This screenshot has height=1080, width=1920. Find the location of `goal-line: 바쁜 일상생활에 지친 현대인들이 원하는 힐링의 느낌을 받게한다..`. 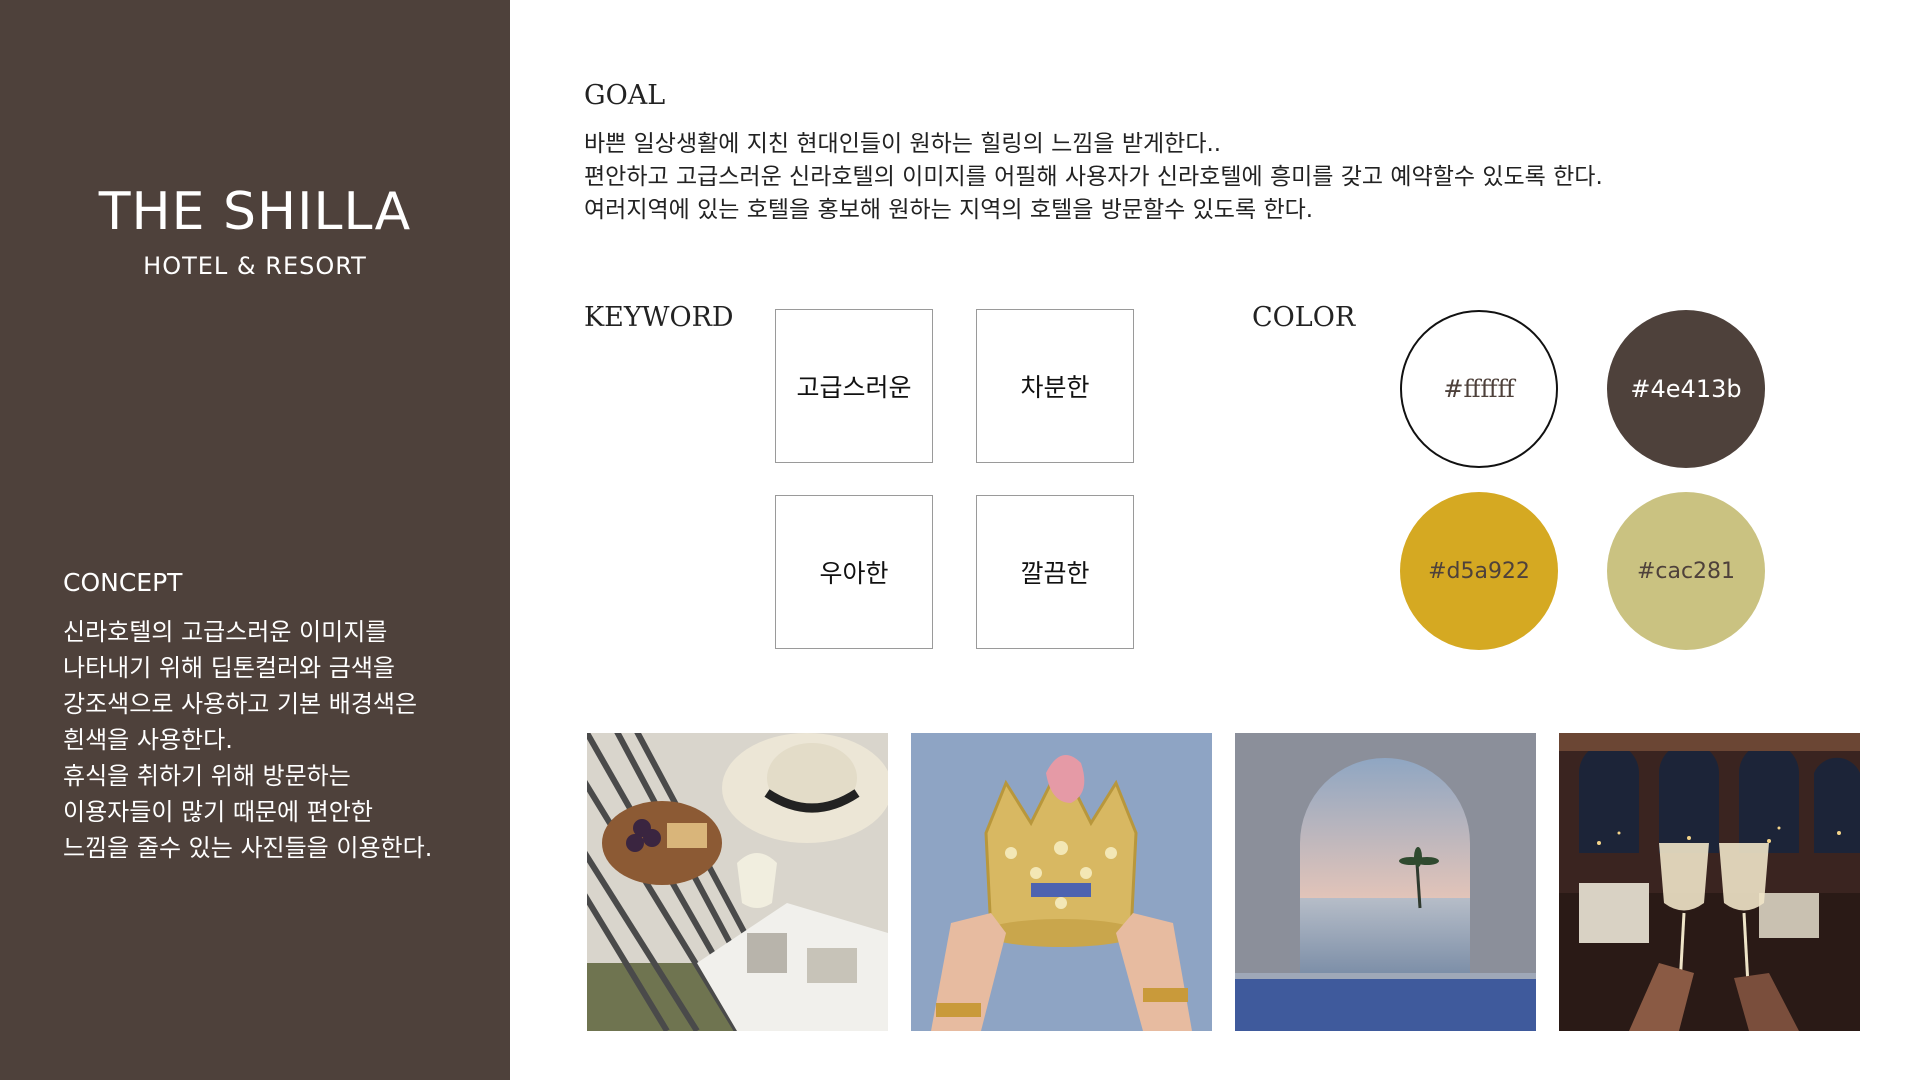

goal-line: 바쁜 일상생활에 지친 현대인들이 원하는 힐링의 느낌을 받게한다.. is located at coordinates (903, 144).